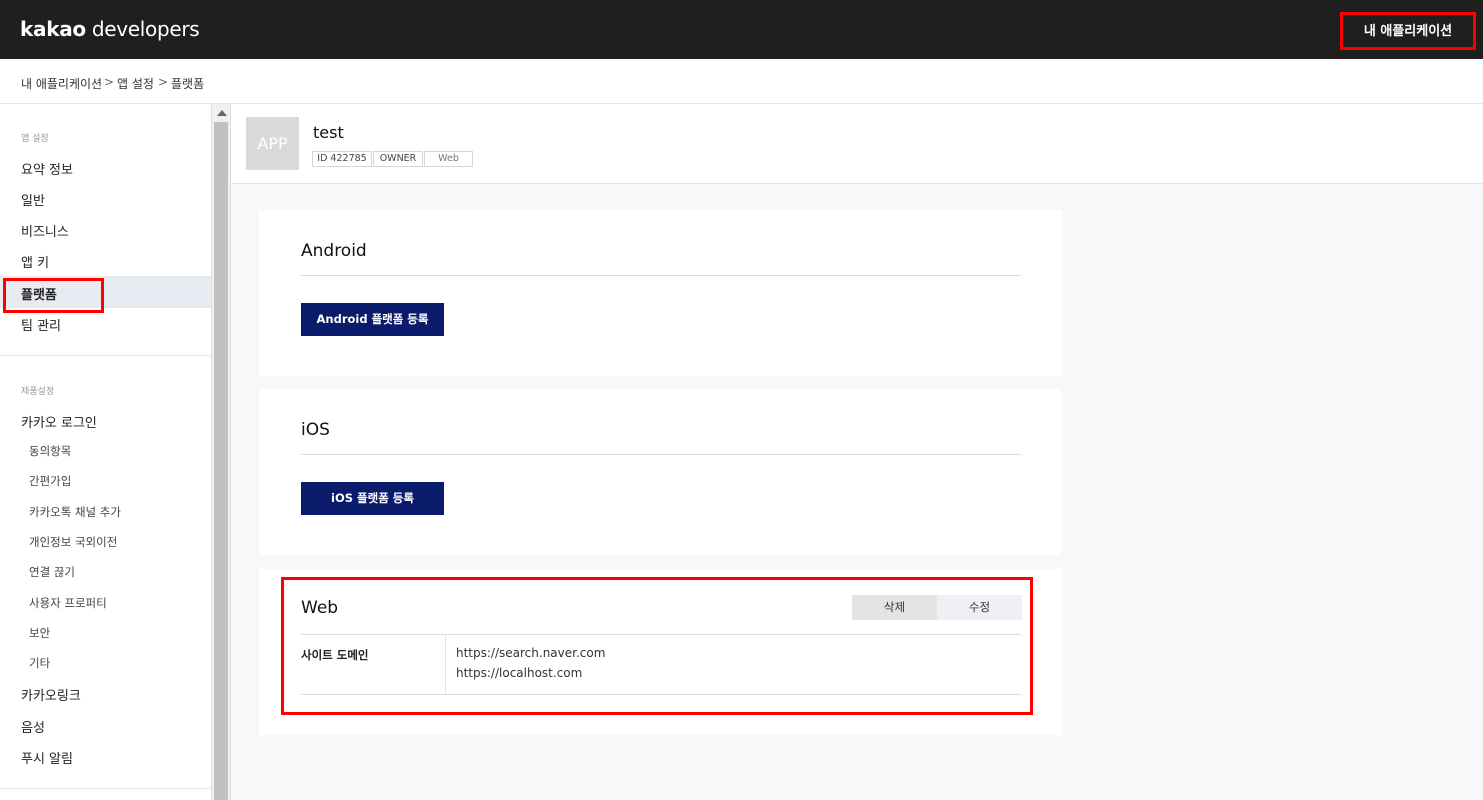  What do you see at coordinates (1408, 31) in the screenshot?
I see `my-applications-link: 내 애플리케이션` at bounding box center [1408, 31].